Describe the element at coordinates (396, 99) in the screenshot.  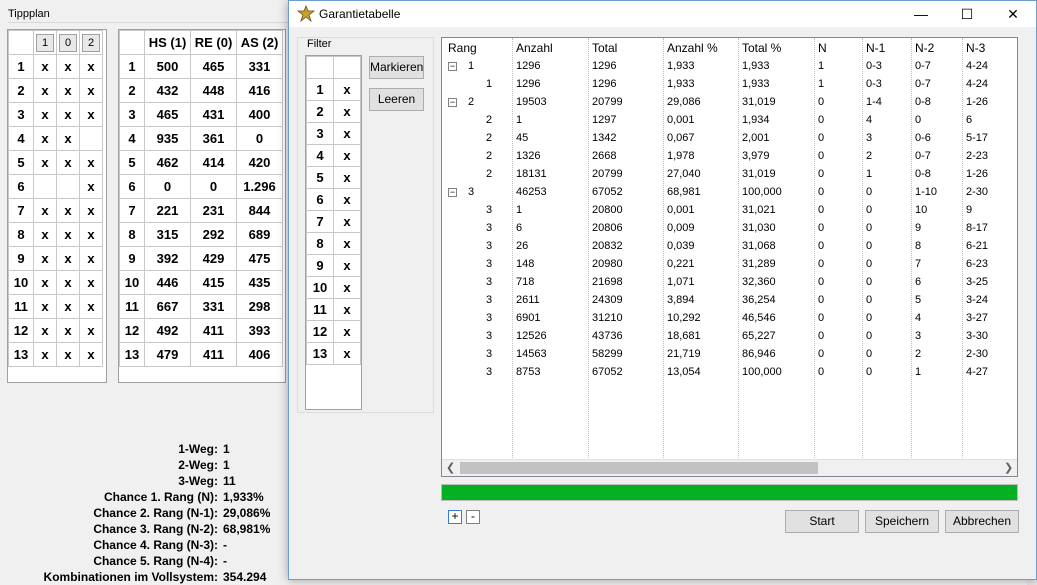
I see `clear-button: Leeren` at that location.